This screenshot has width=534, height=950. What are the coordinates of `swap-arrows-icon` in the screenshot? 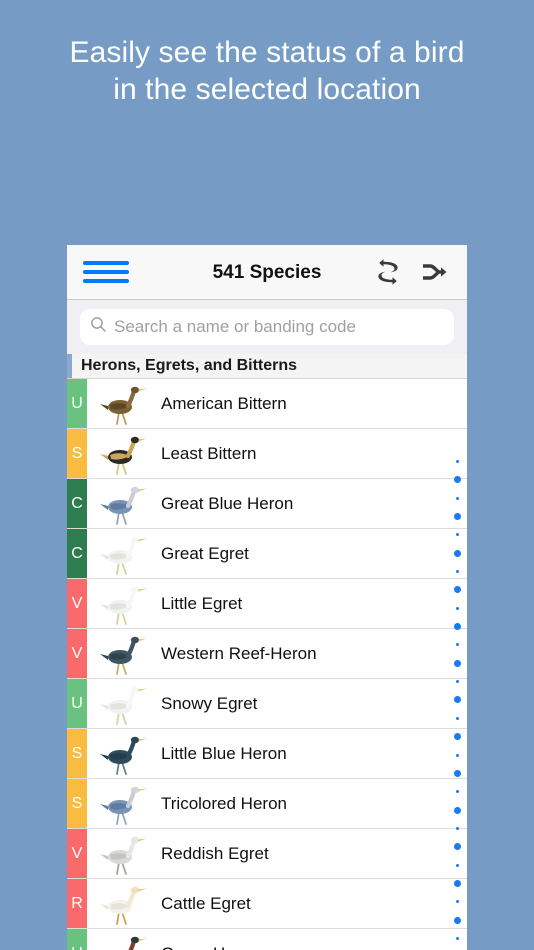 It's located at (388, 272).